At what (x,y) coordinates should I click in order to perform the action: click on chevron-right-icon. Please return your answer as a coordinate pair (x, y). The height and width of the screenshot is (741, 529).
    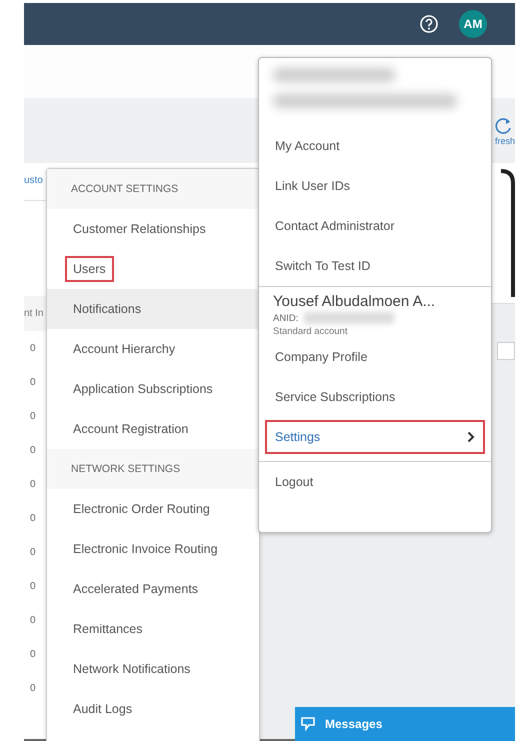
    Looking at the image, I should click on (471, 437).